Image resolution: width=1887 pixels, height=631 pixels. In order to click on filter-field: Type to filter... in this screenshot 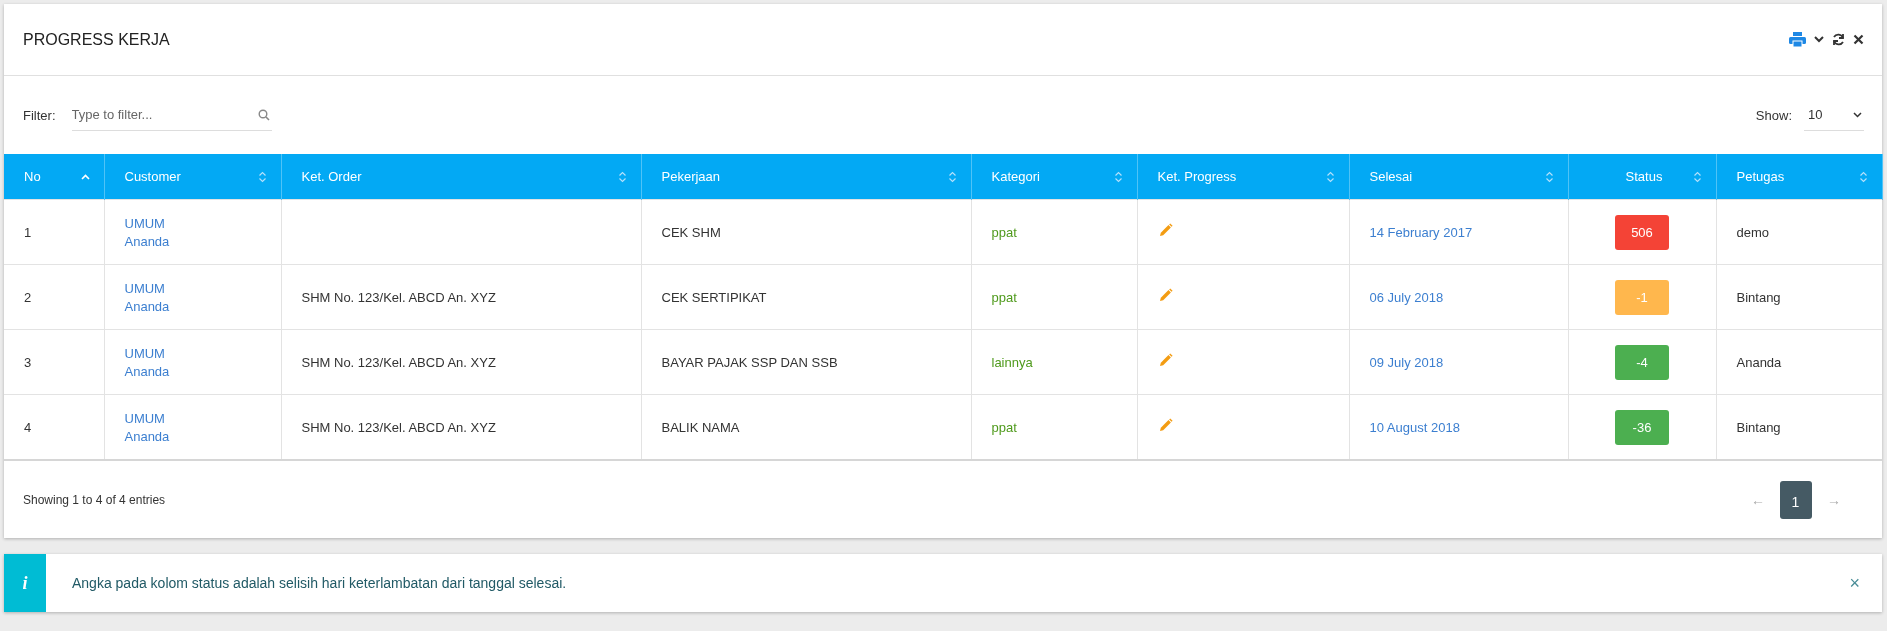, I will do `click(171, 115)`.